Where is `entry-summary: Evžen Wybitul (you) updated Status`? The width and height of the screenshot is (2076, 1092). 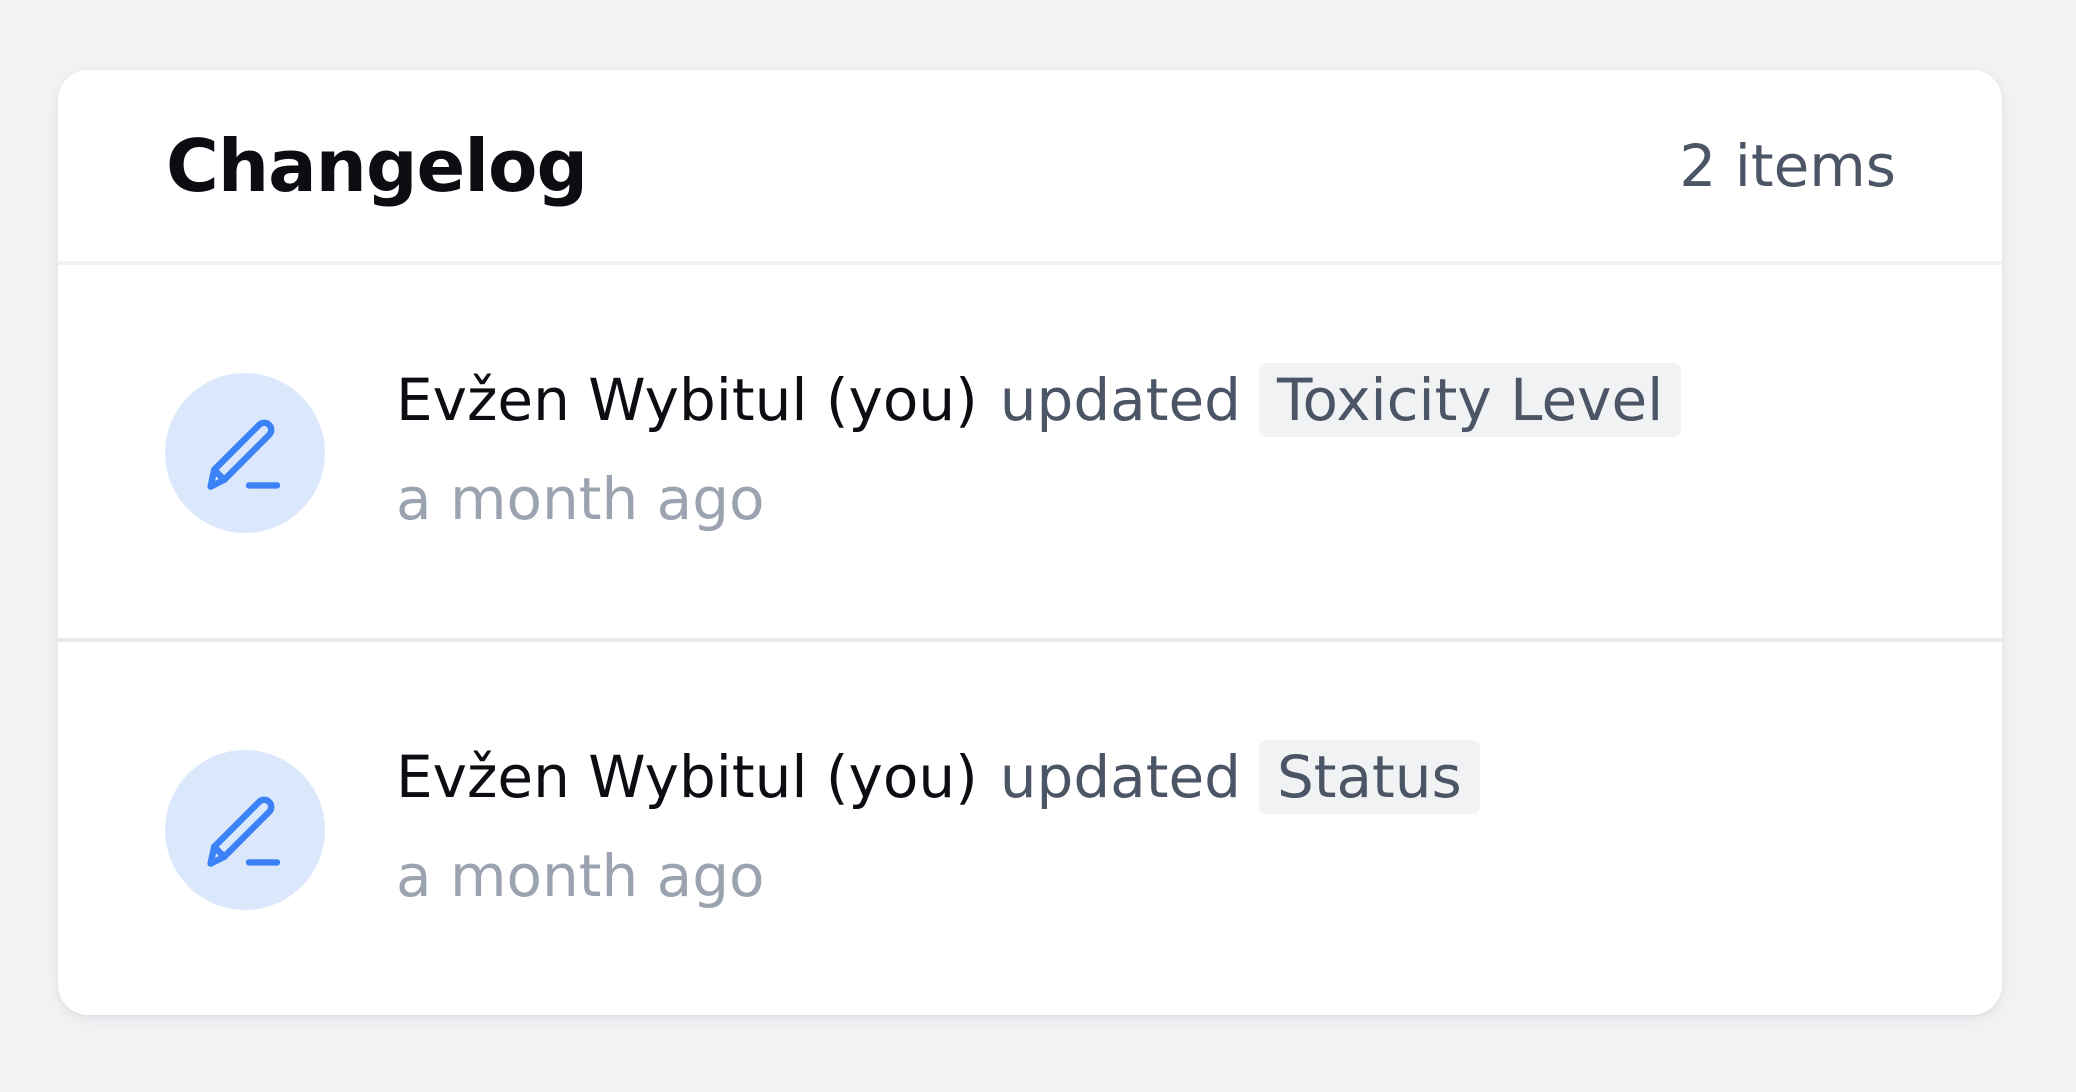 entry-summary: Evžen Wybitul (you) updated Status is located at coordinates (1169, 777).